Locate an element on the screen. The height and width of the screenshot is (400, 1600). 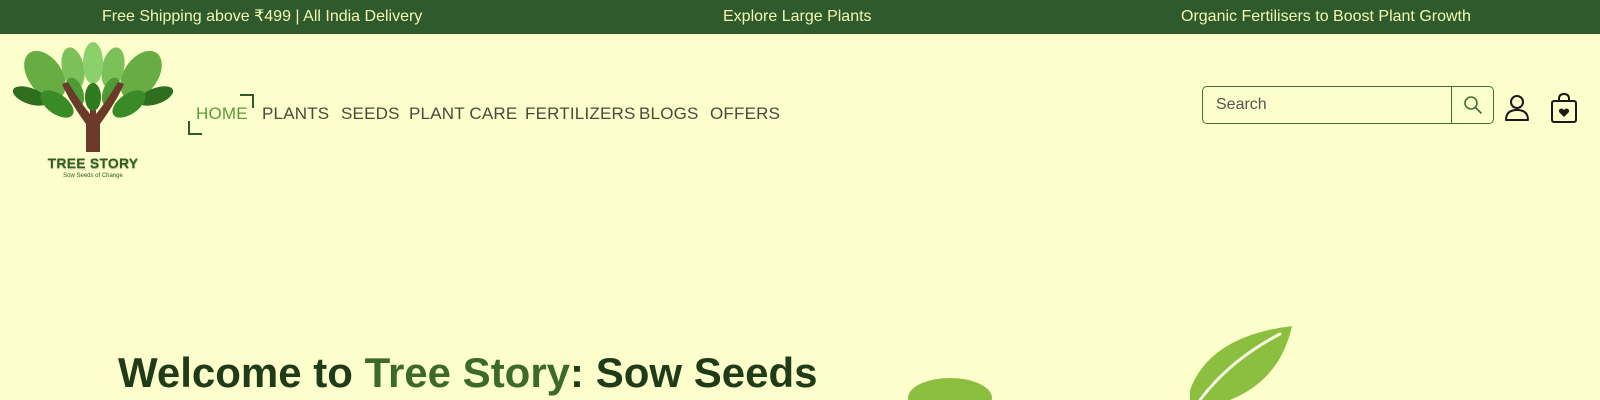
nav-item-fertilizers: FERTILIZERS is located at coordinates (580, 114).